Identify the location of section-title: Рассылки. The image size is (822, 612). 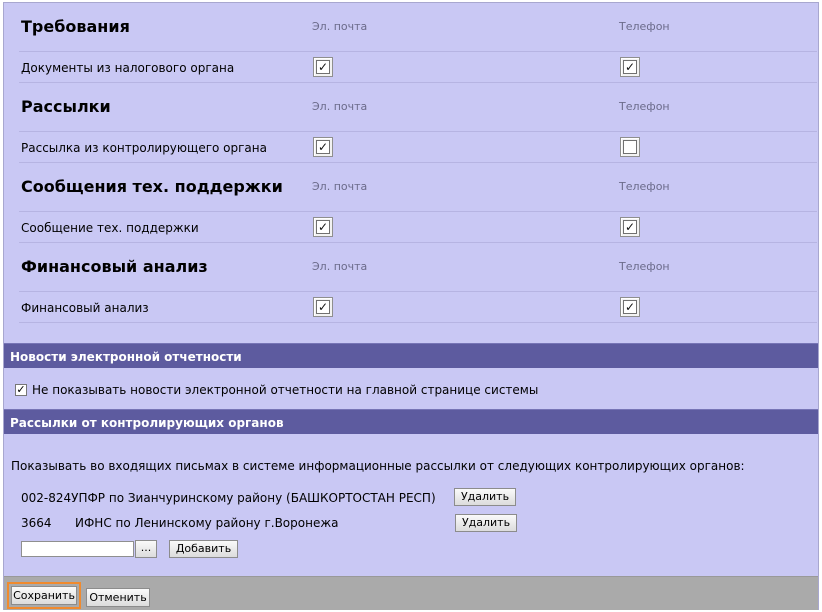
(66, 106).